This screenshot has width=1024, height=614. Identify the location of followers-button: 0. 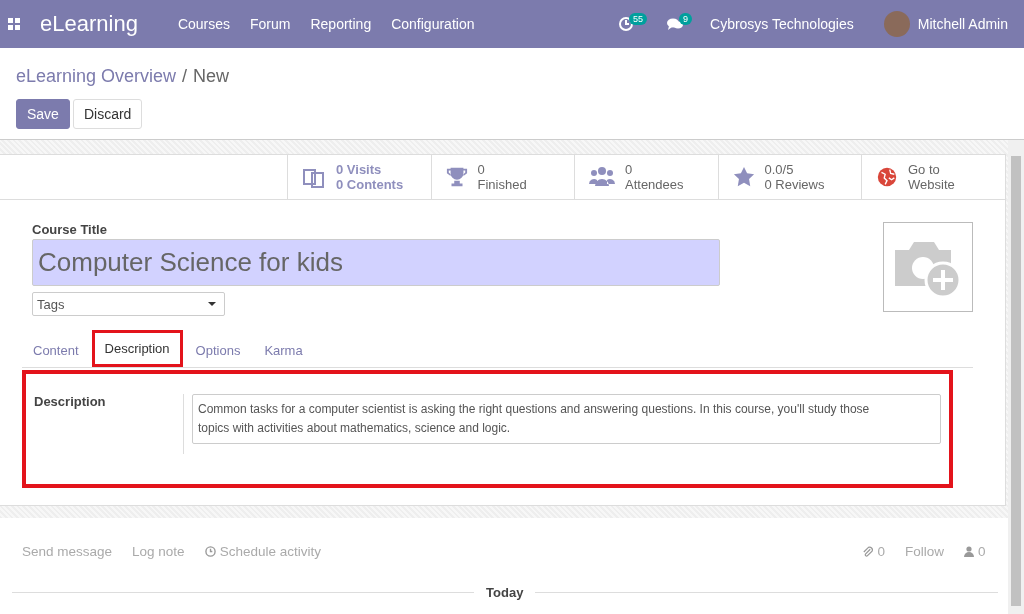
(975, 551).